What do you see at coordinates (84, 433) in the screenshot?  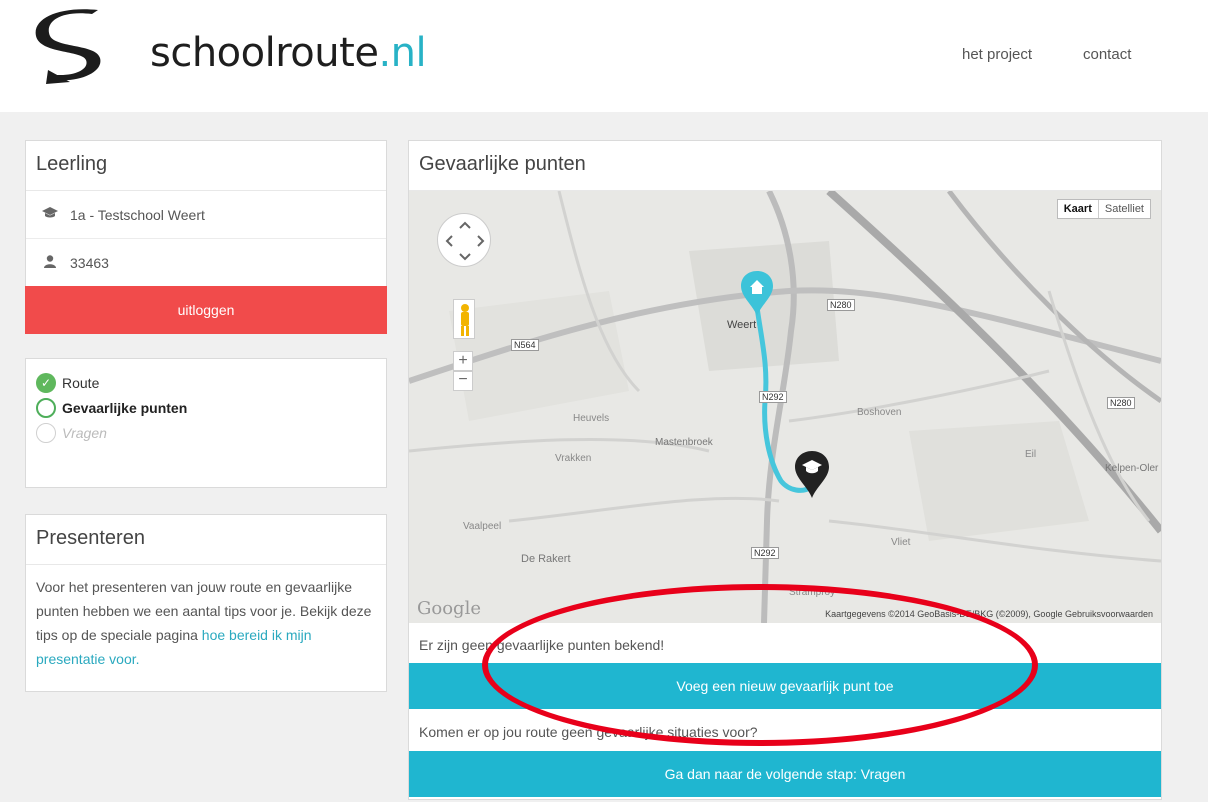 I see `step-vragen-label: Vragen` at bounding box center [84, 433].